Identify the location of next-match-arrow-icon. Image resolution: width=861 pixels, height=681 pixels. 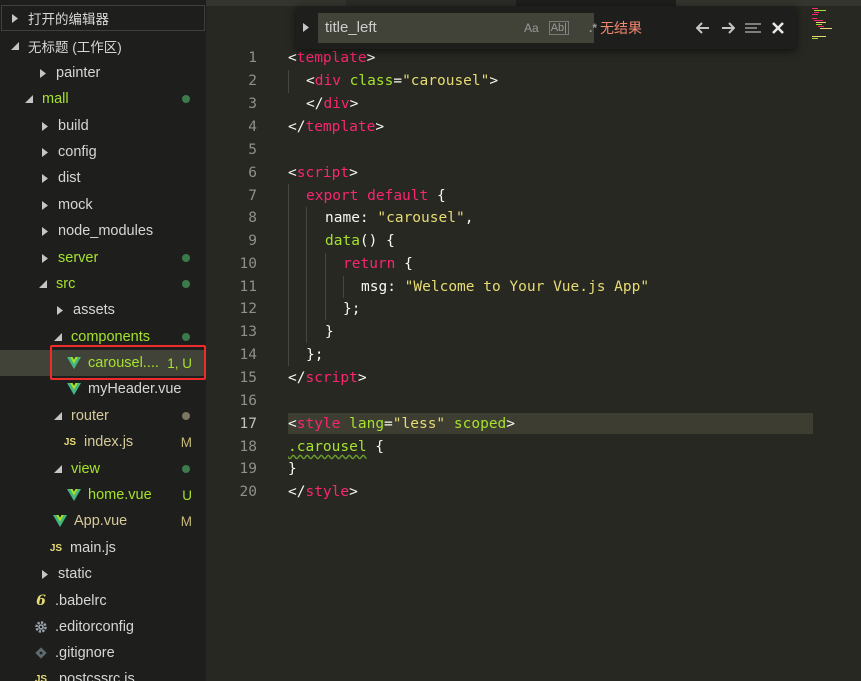
(728, 28).